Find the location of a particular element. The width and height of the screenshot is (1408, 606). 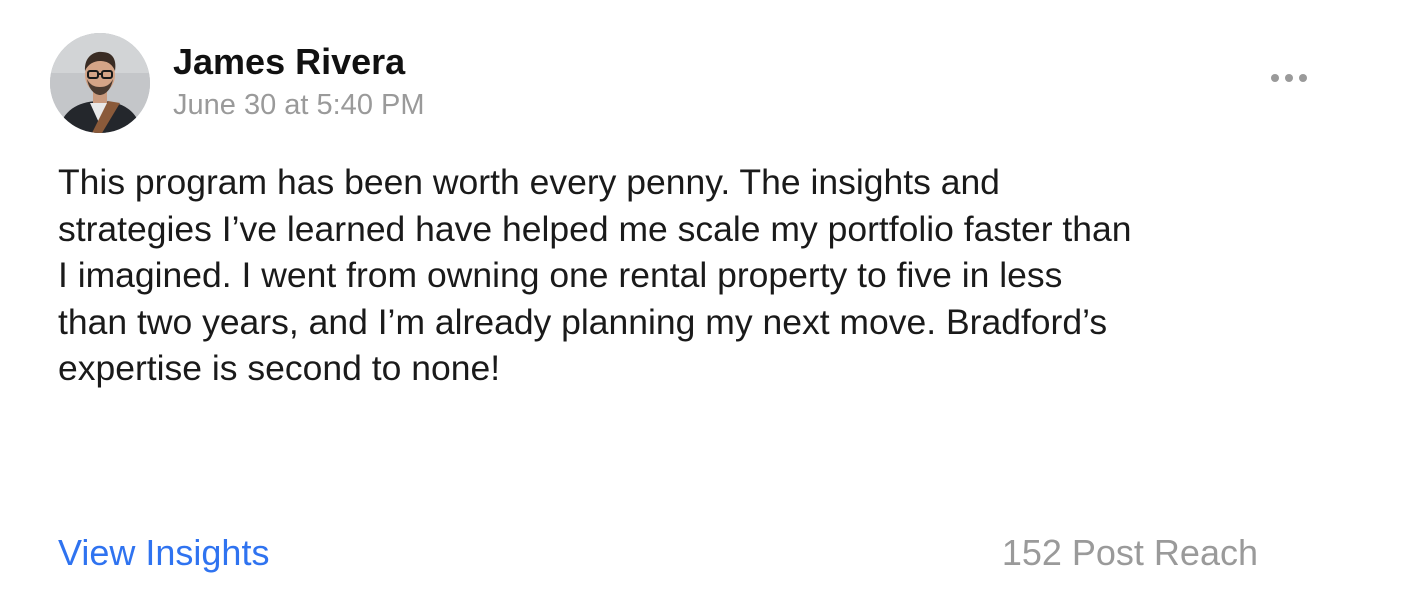

profile-photo is located at coordinates (100, 83).